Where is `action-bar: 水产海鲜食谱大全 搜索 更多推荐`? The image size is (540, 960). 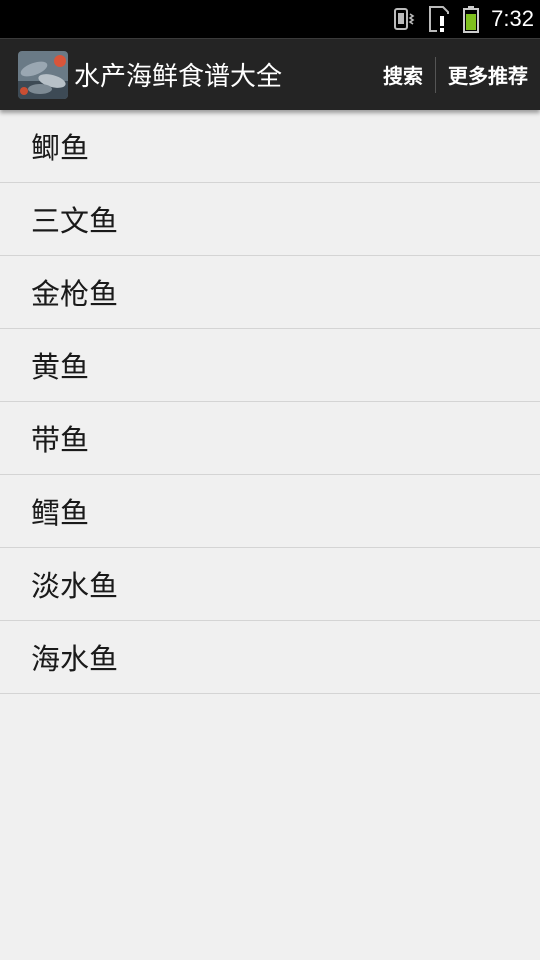 action-bar: 水产海鲜食谱大全 搜索 更多推荐 is located at coordinates (270, 74).